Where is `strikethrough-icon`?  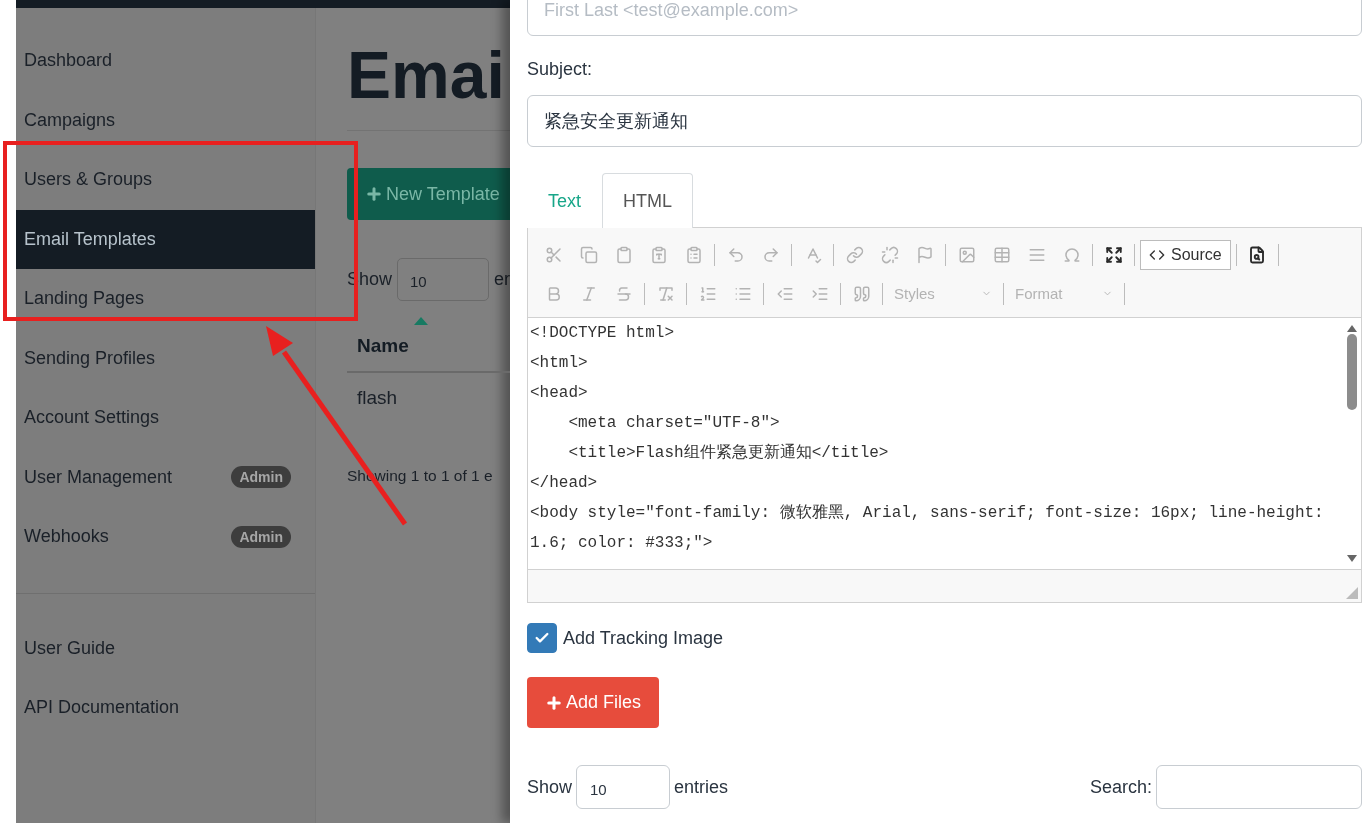 strikethrough-icon is located at coordinates (623, 293).